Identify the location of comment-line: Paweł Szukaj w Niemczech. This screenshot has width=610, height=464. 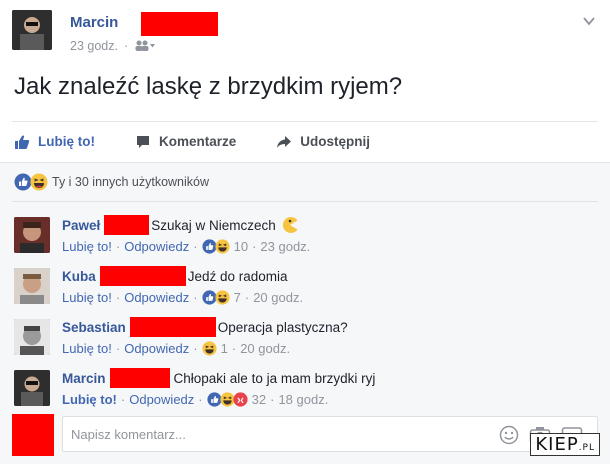
(180, 225).